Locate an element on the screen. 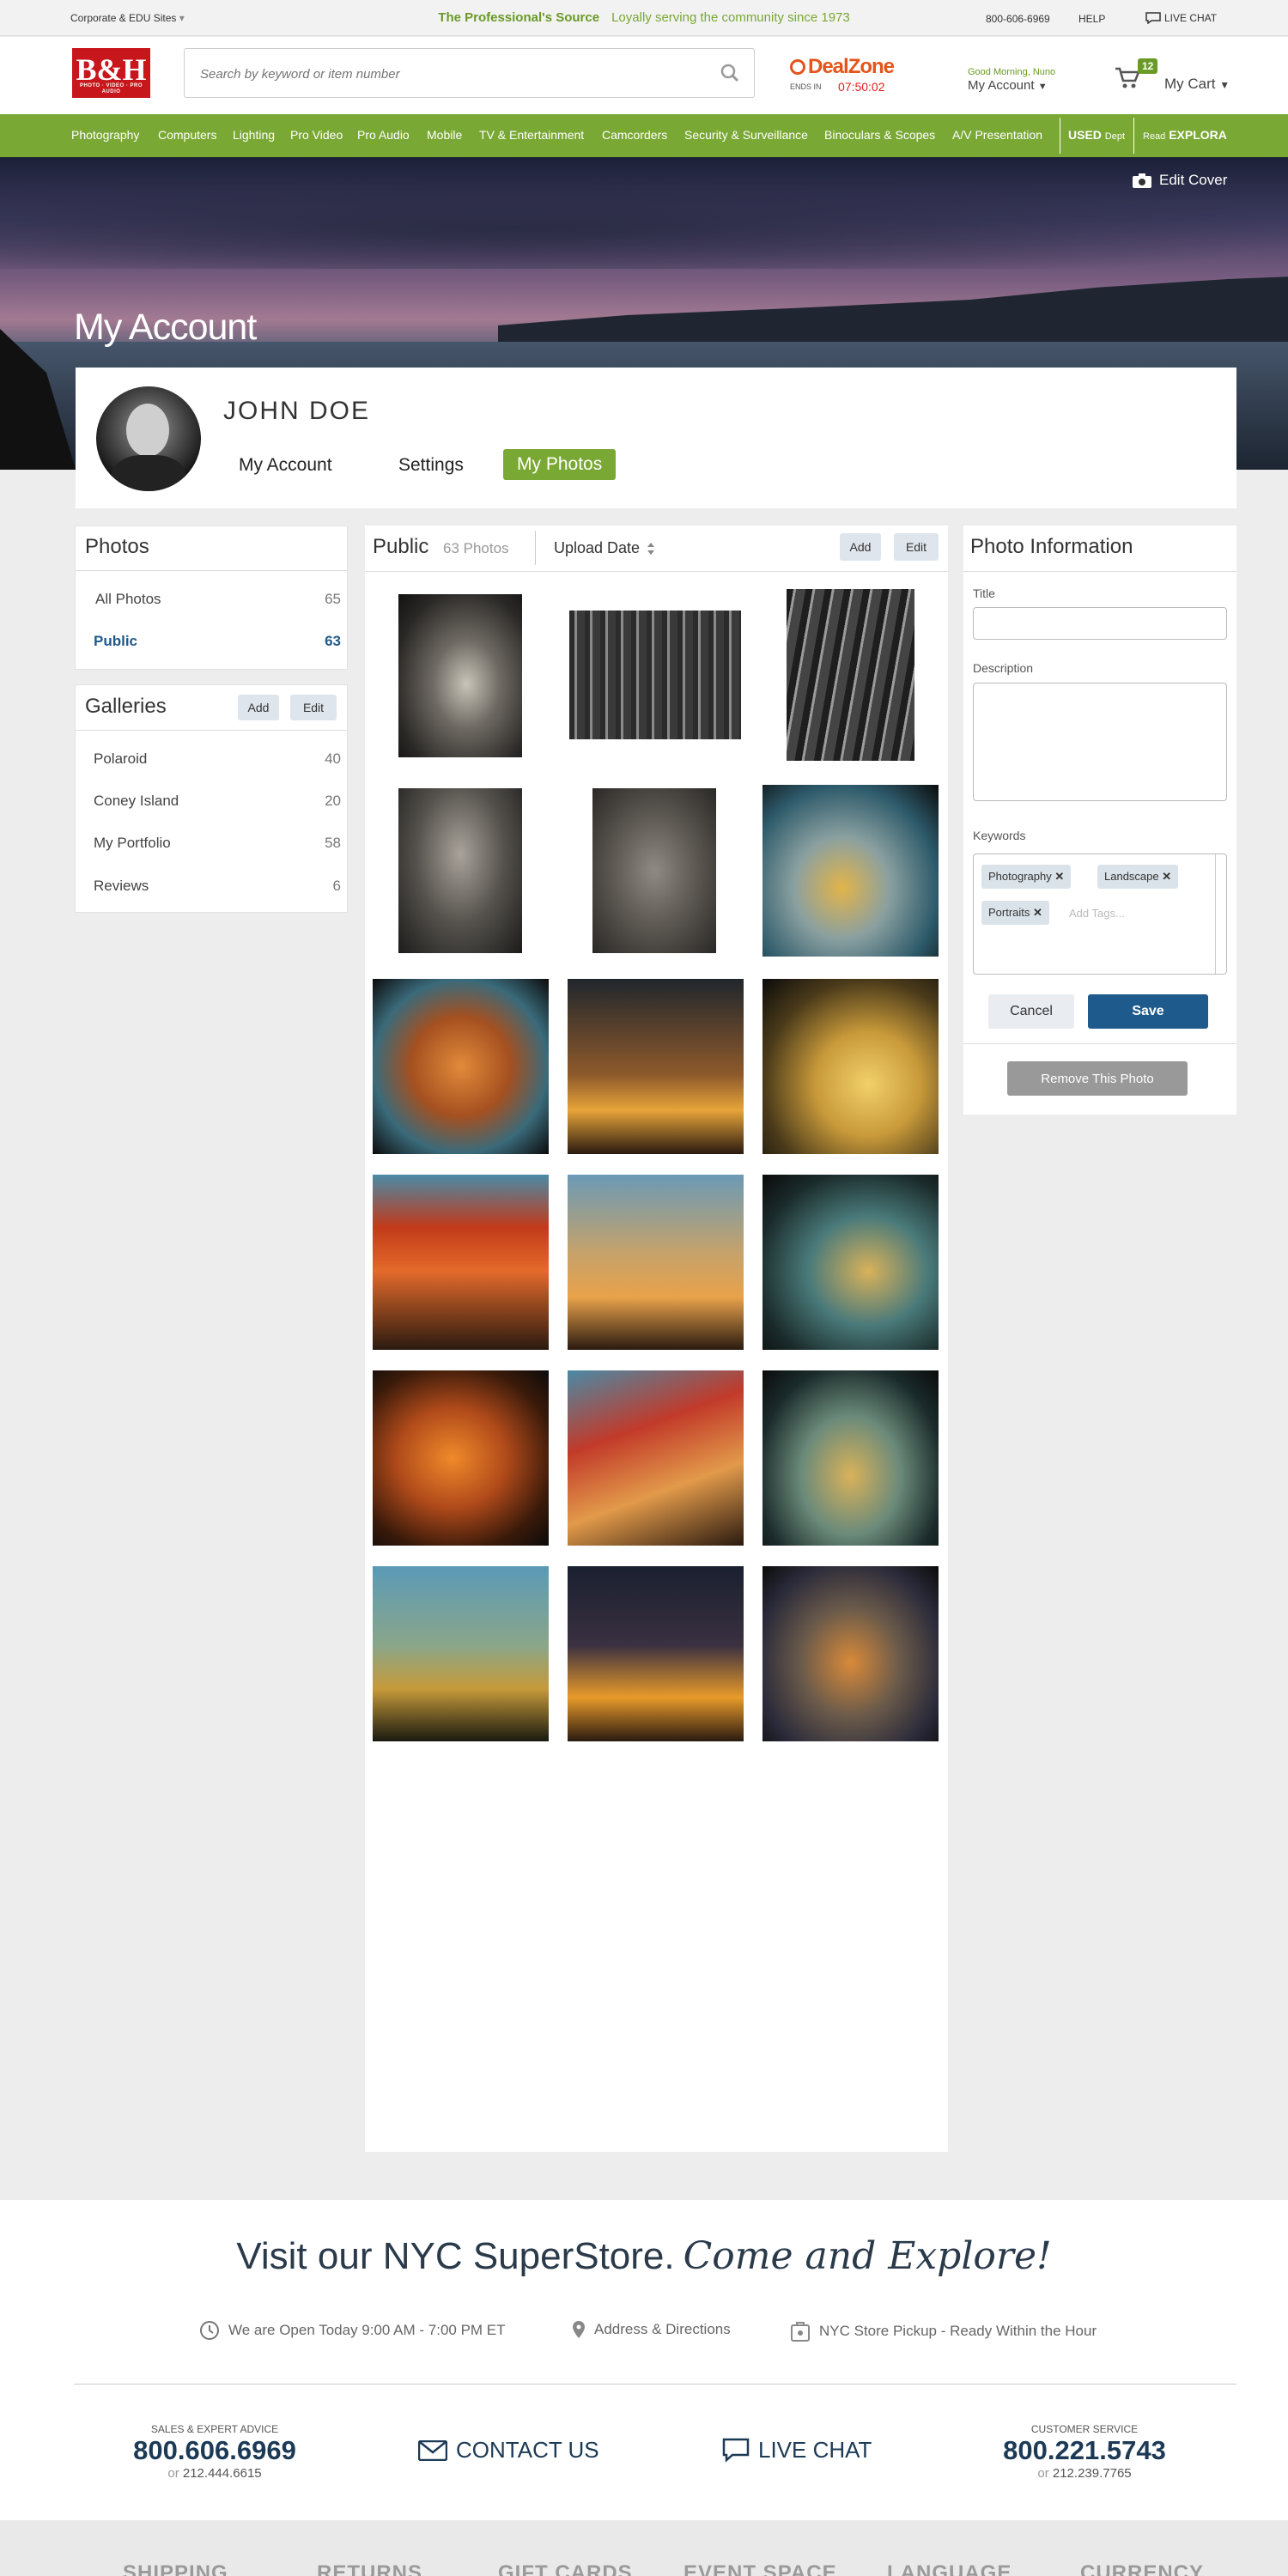 Image resolution: width=1288 pixels, height=2576 pixels. avatar is located at coordinates (148, 439).